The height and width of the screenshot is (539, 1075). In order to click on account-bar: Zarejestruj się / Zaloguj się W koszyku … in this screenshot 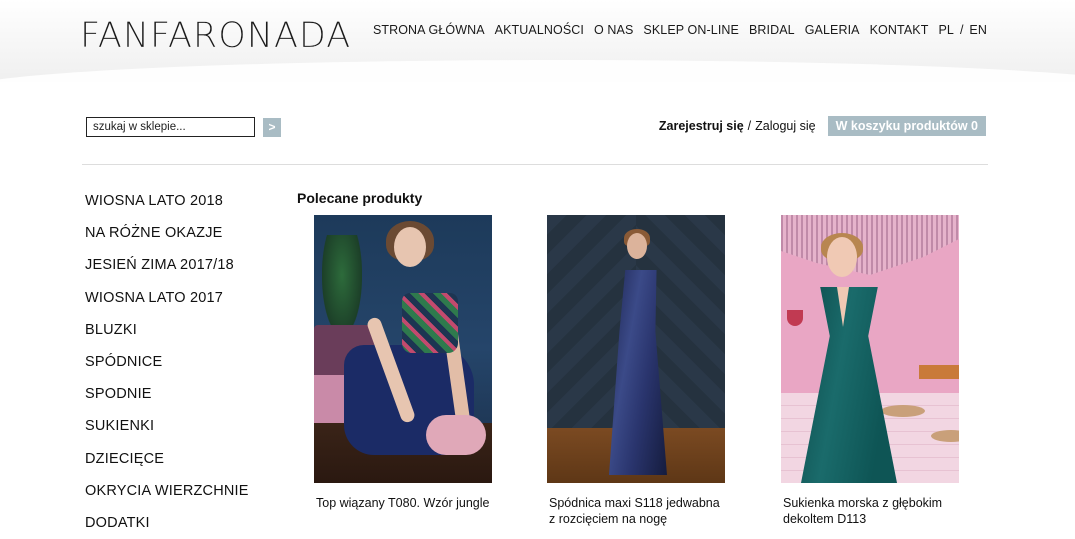, I will do `click(822, 126)`.